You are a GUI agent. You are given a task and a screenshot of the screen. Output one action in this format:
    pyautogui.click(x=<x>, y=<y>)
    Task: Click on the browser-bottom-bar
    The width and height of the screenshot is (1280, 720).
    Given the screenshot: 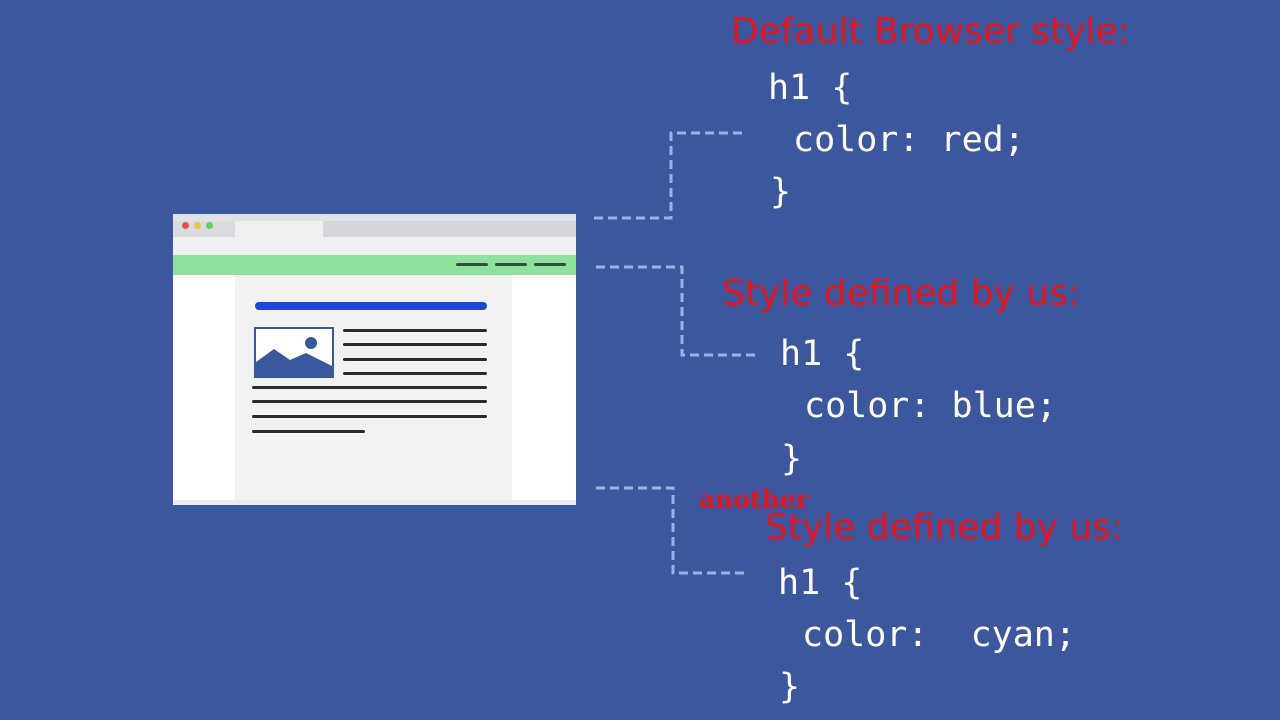 What is the action you would take?
    pyautogui.click(x=374, y=502)
    